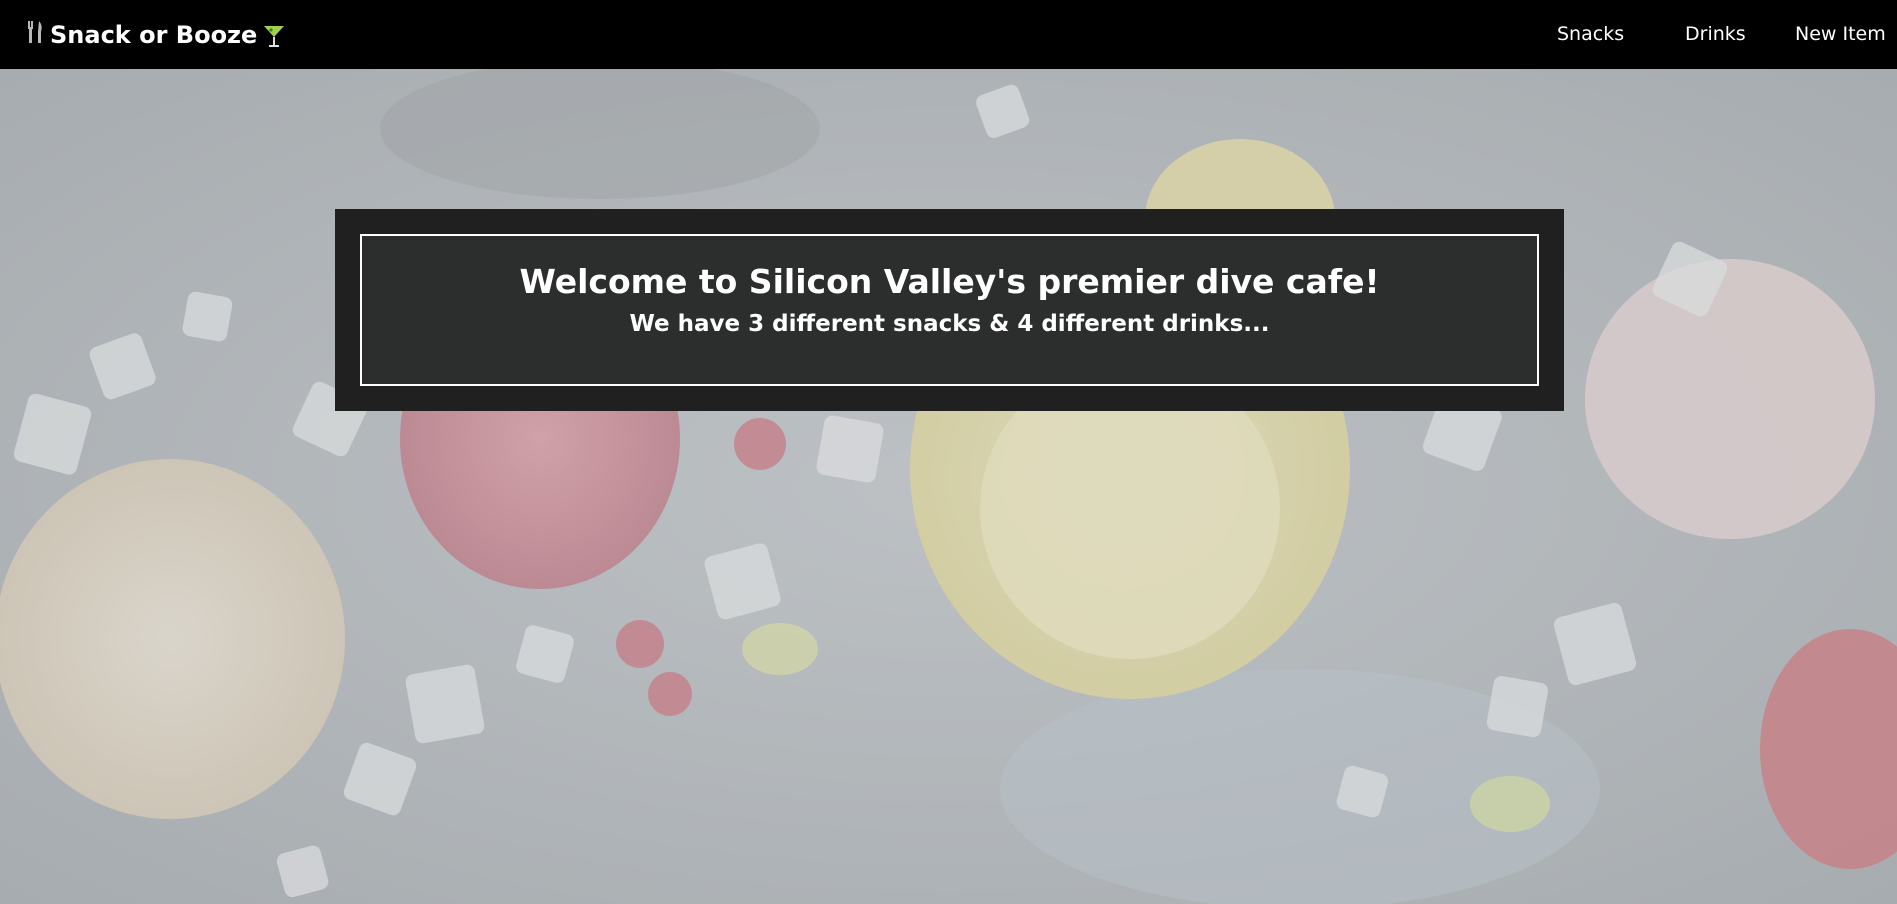 The width and height of the screenshot is (1897, 904). I want to click on top-navbar: Snack or Booze Snacks Drinks New Item, so click(948, 34).